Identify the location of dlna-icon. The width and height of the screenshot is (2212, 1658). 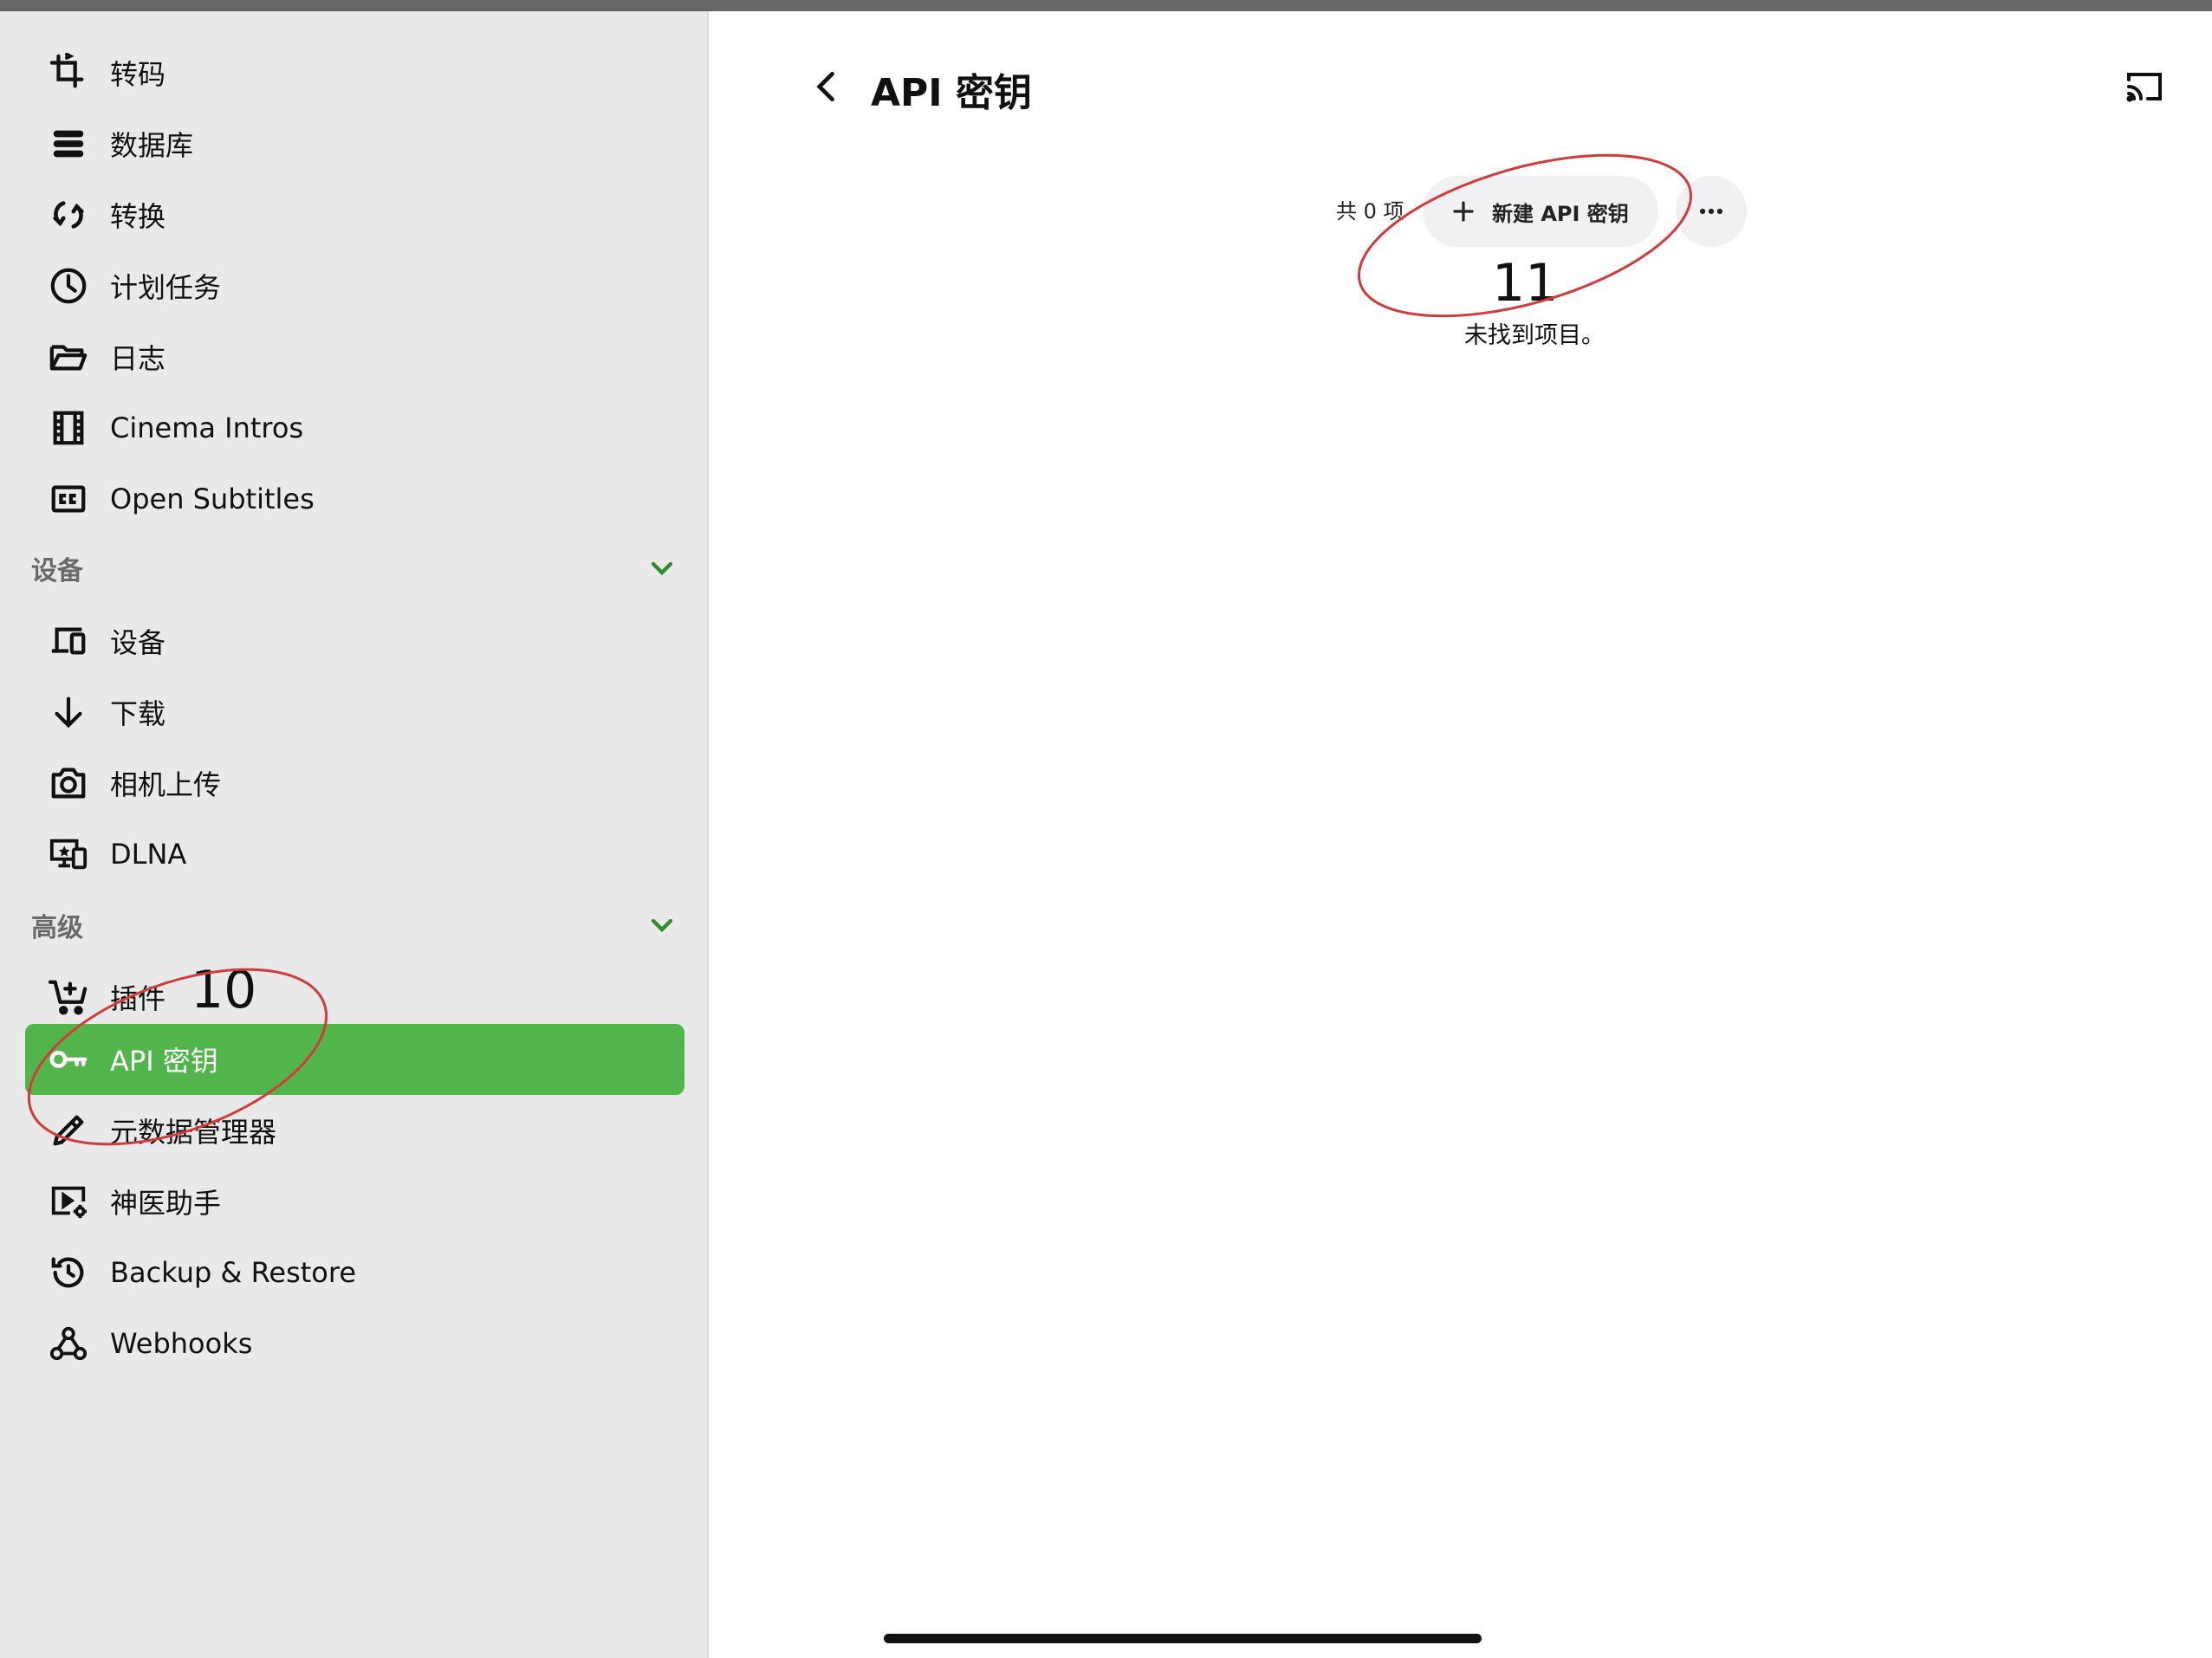
(68, 854).